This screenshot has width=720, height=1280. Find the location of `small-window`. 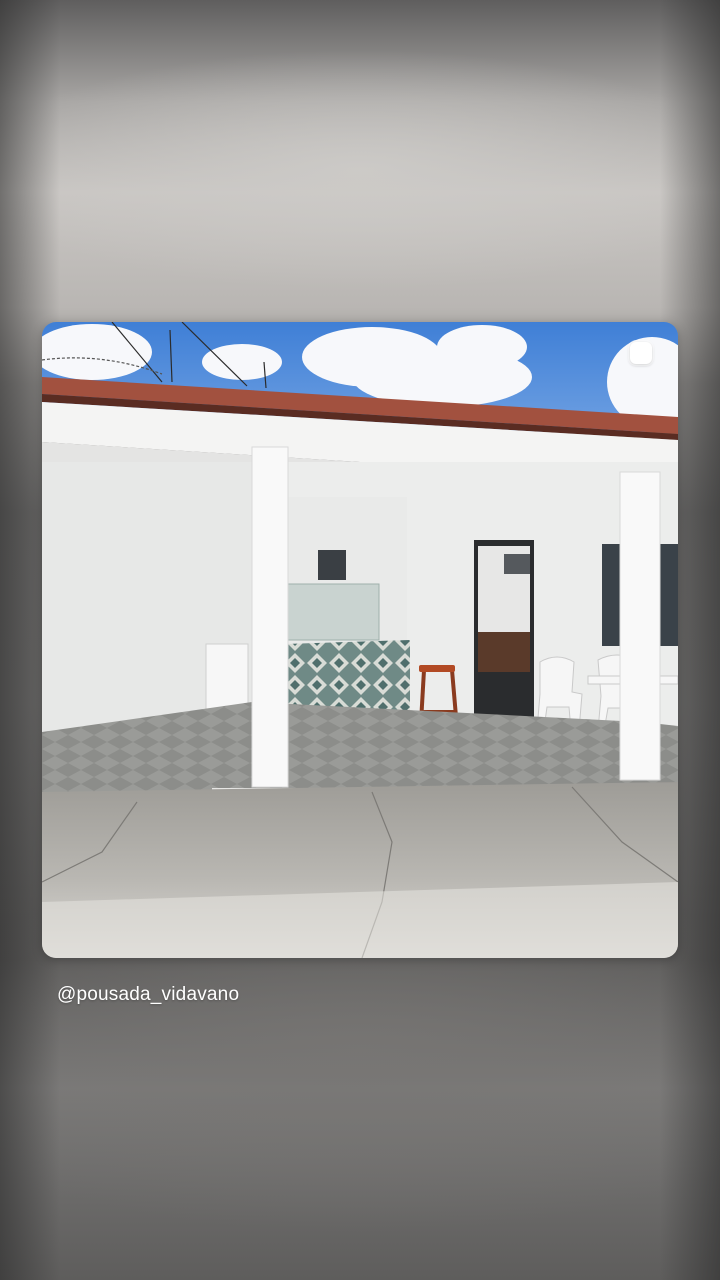

small-window is located at coordinates (332, 565).